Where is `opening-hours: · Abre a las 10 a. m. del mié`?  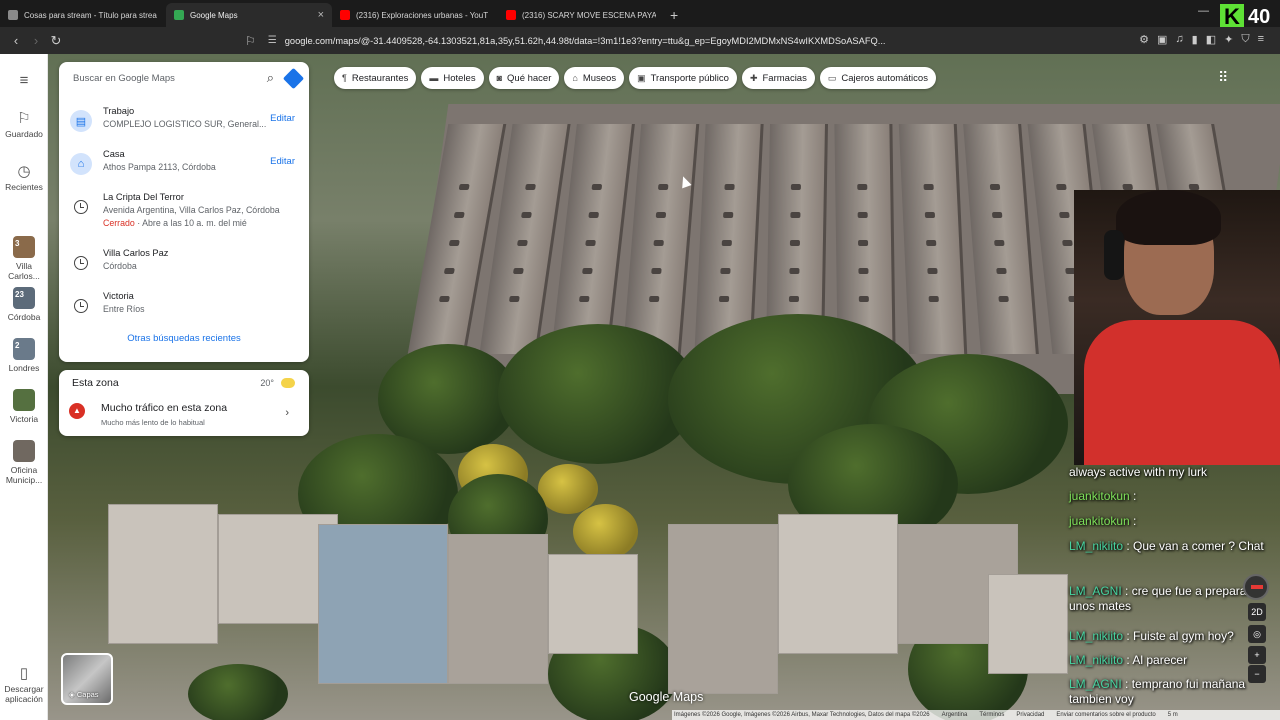 opening-hours: · Abre a las 10 a. m. del mié is located at coordinates (190, 223).